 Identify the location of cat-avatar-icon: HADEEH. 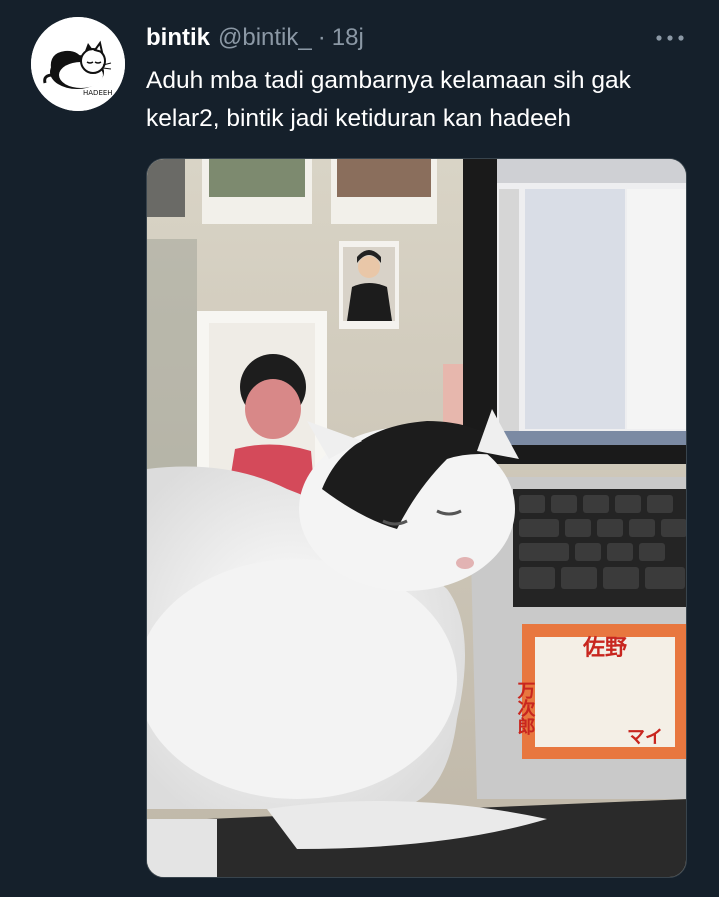
(78, 64).